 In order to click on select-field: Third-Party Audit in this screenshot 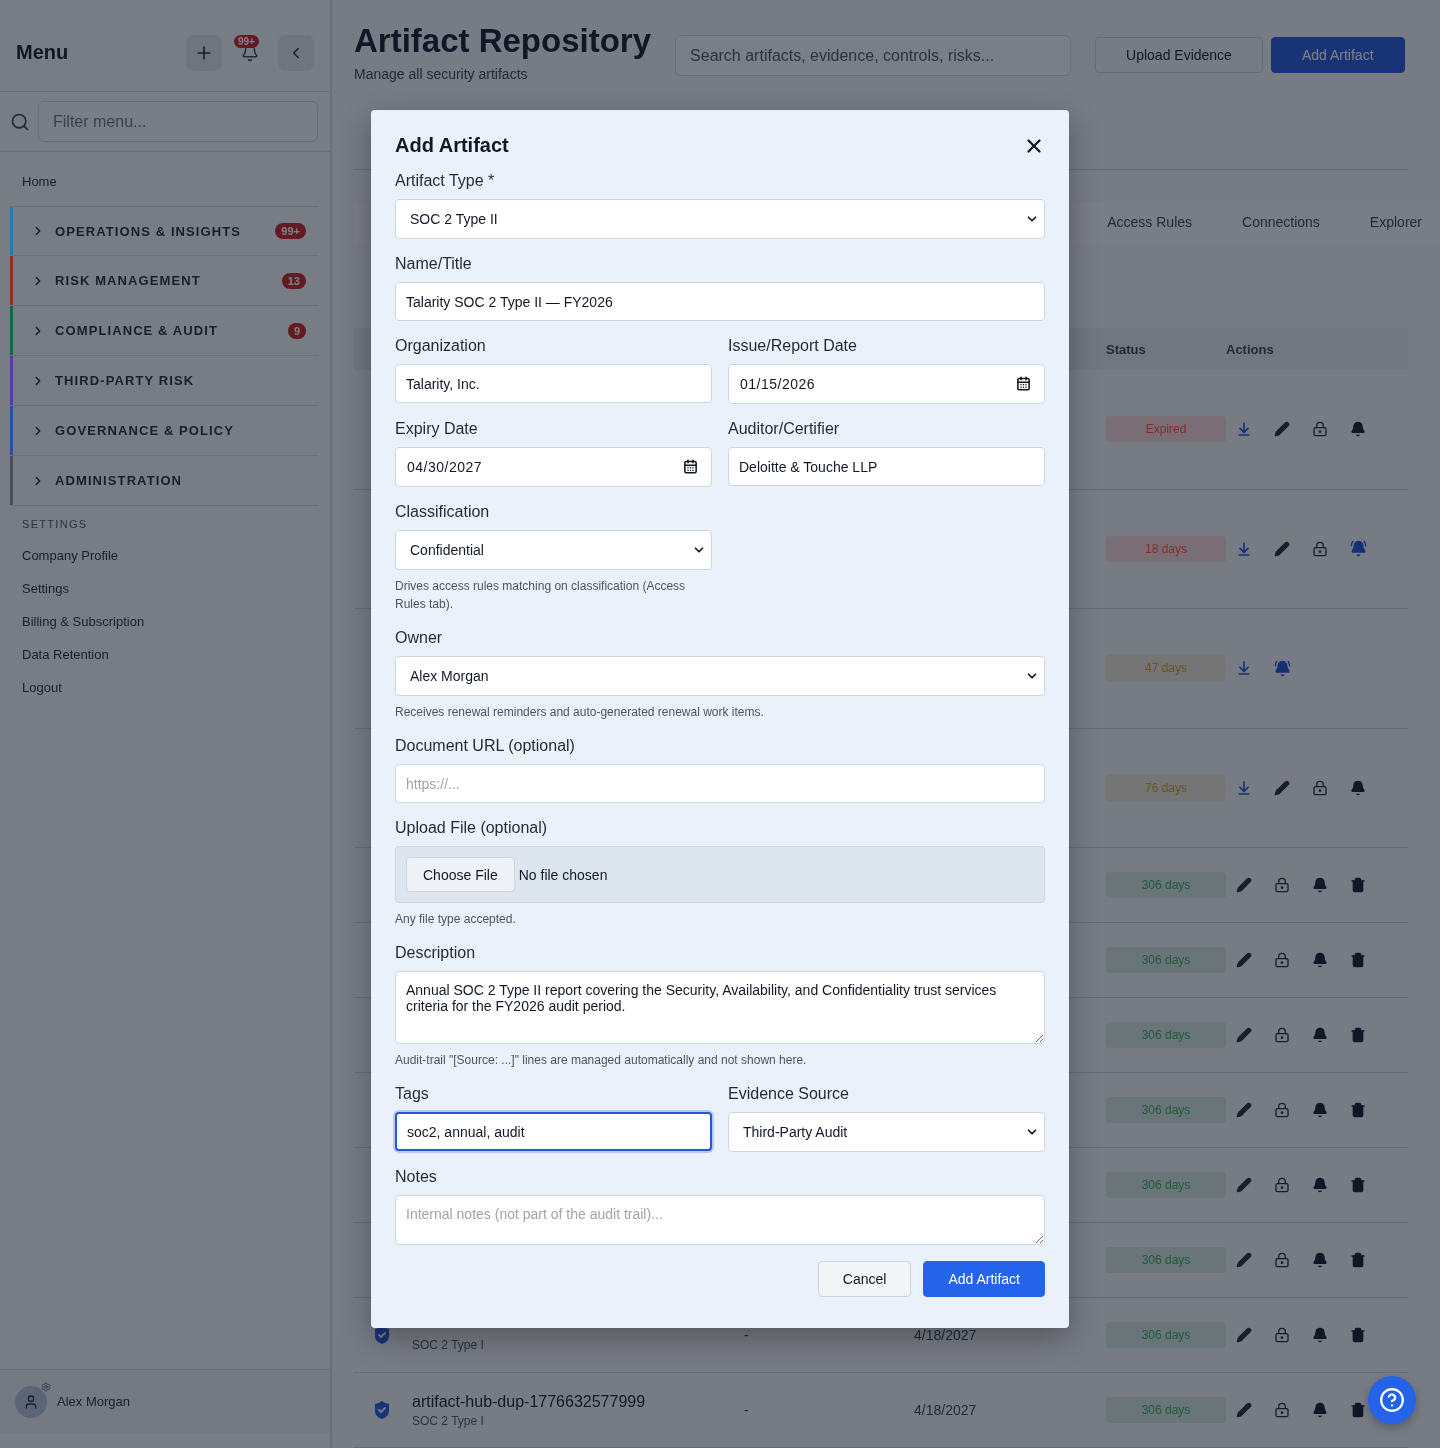, I will do `click(886, 1132)`.